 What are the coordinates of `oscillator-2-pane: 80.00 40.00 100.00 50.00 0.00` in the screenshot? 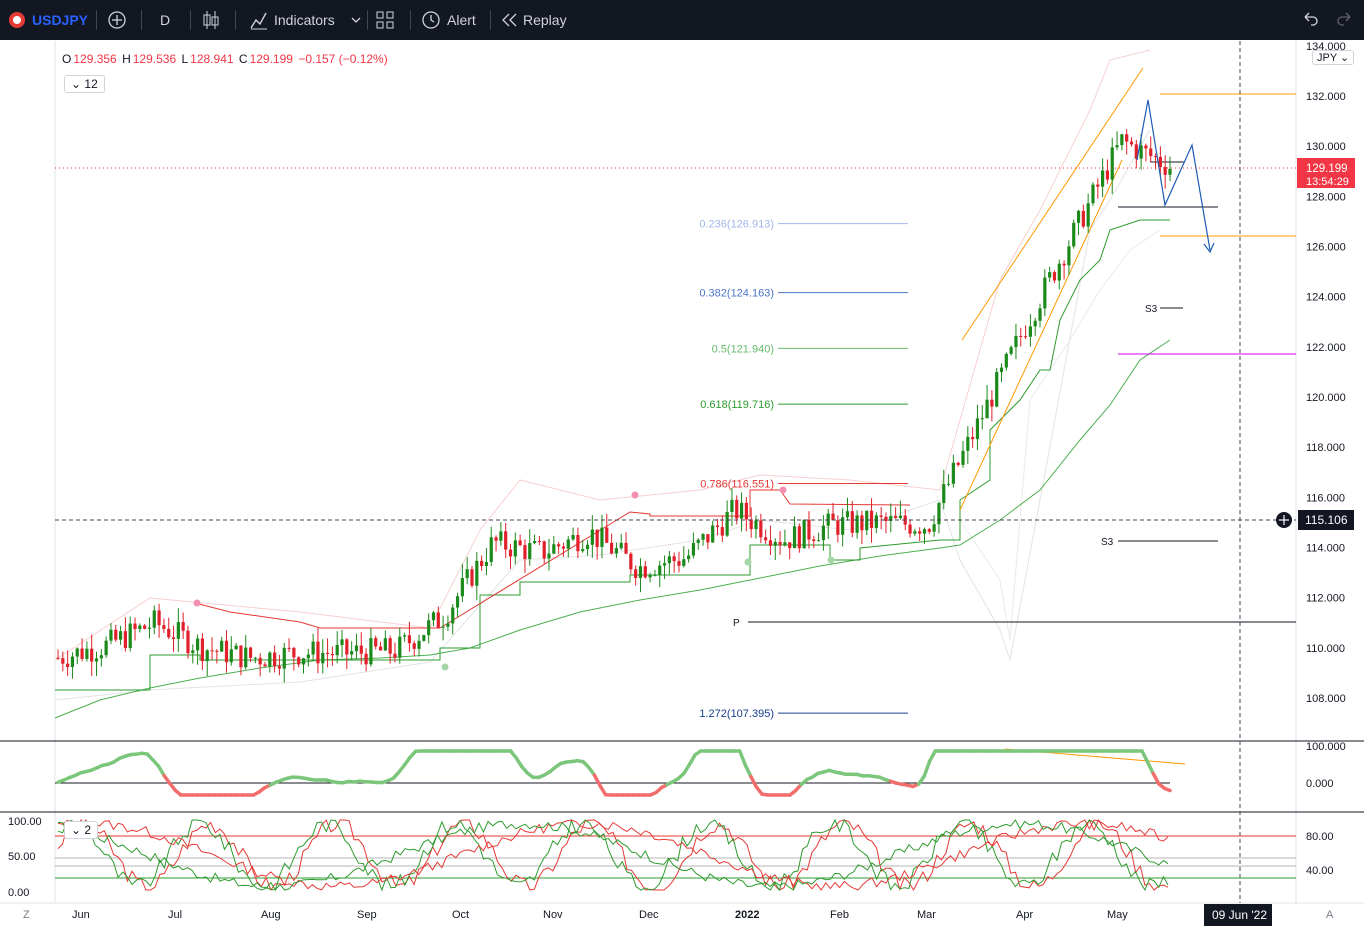 It's located at (671, 857).